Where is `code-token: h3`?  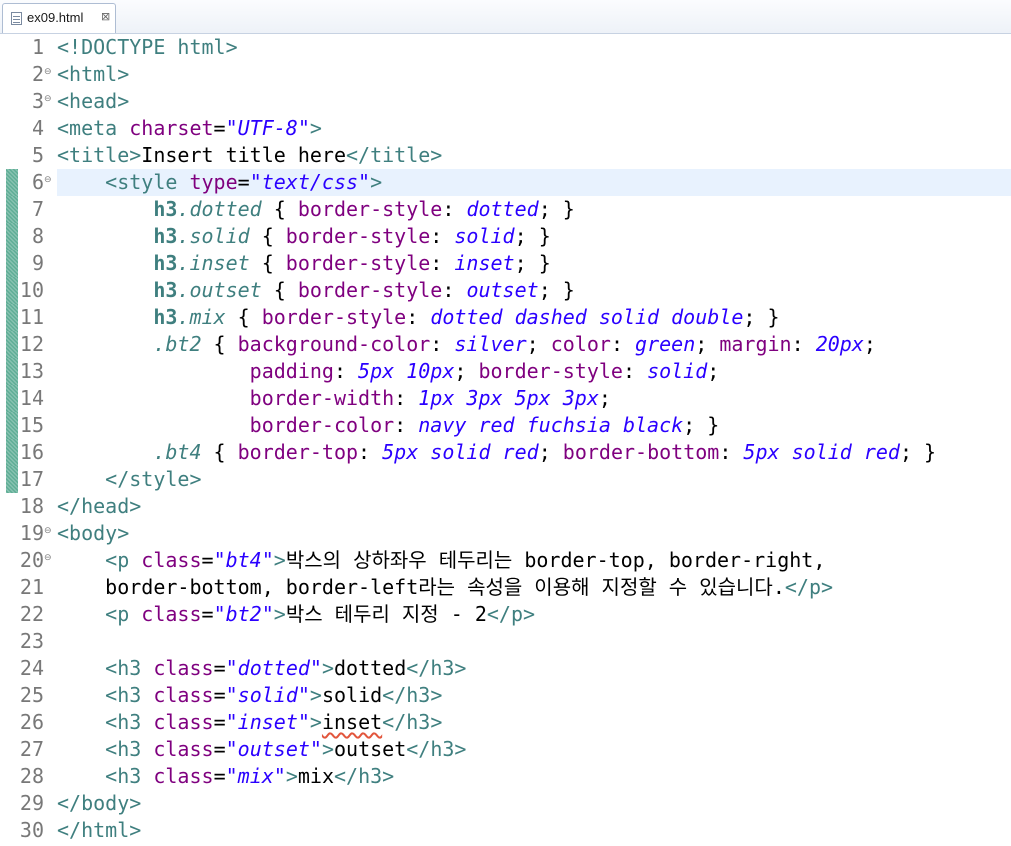
code-token: h3 is located at coordinates (165, 290).